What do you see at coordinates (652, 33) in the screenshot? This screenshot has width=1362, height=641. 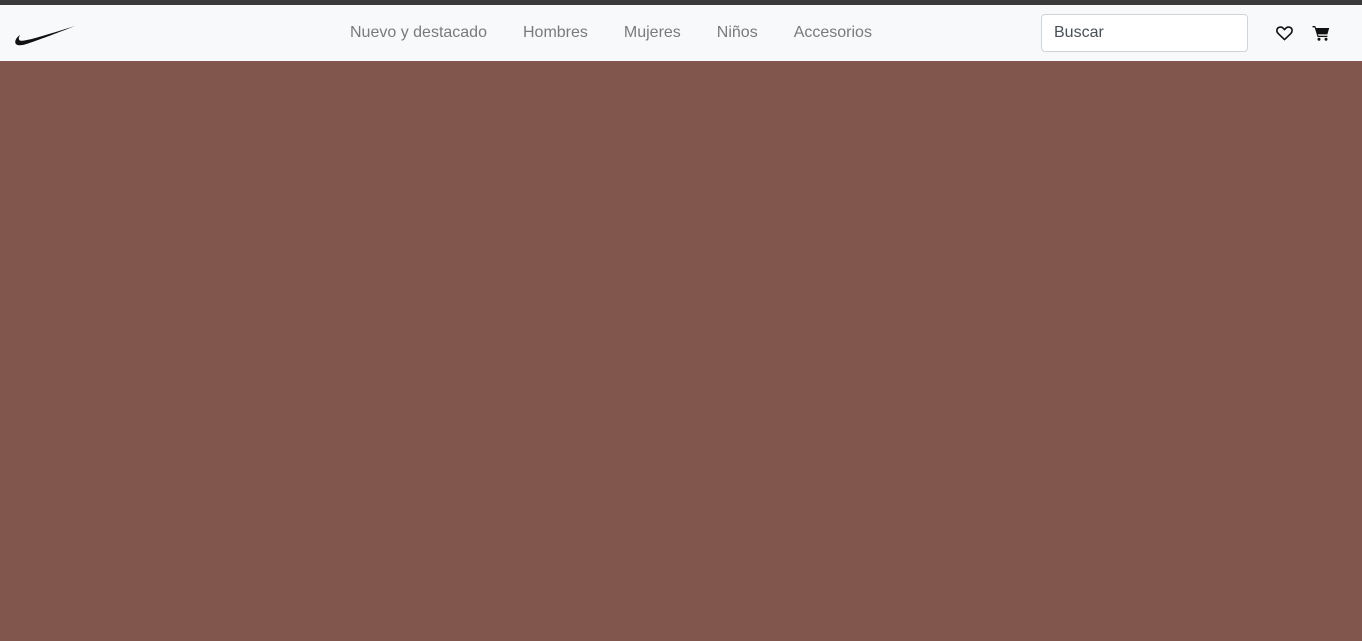 I see `nav-link-mujeres: Mujeres` at bounding box center [652, 33].